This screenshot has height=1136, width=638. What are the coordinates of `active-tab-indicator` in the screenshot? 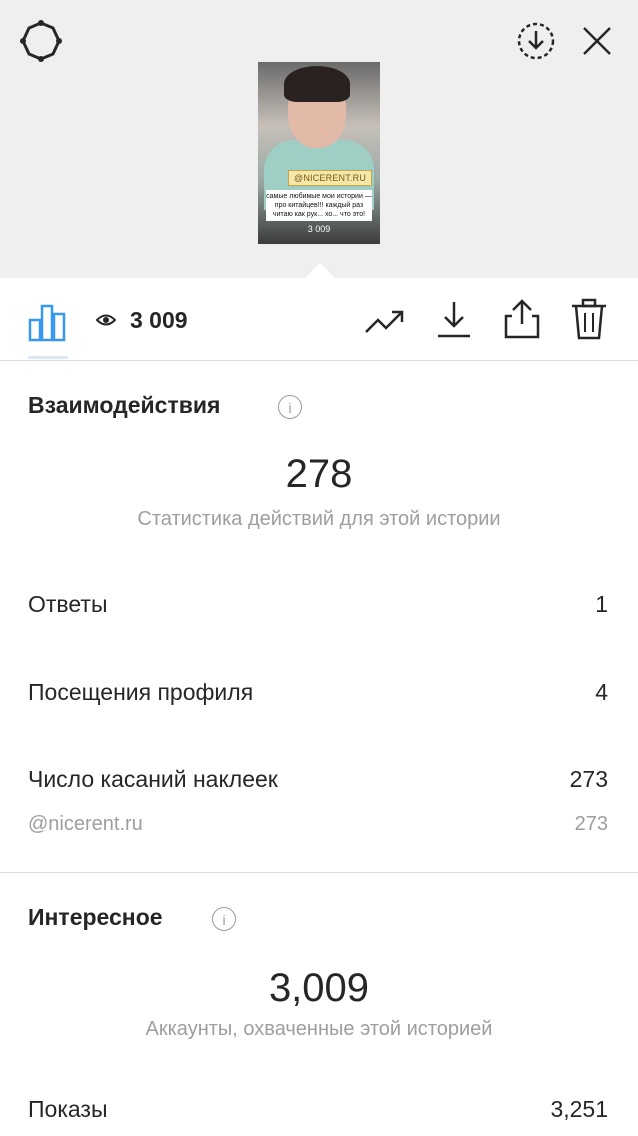 It's located at (48, 357).